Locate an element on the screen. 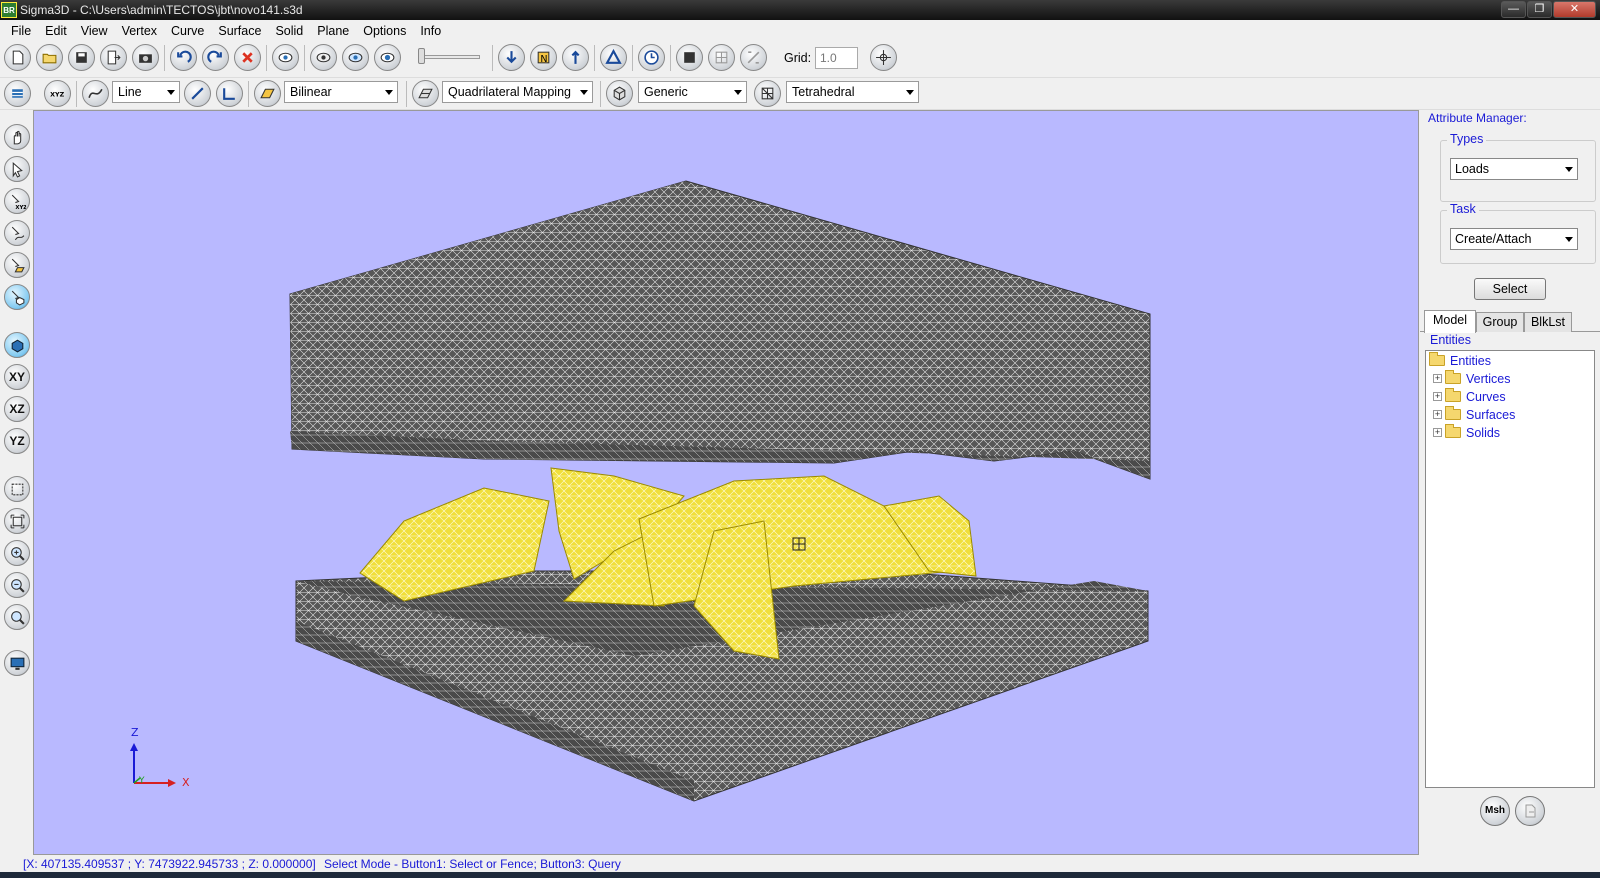  normal-button: N is located at coordinates (543, 57).